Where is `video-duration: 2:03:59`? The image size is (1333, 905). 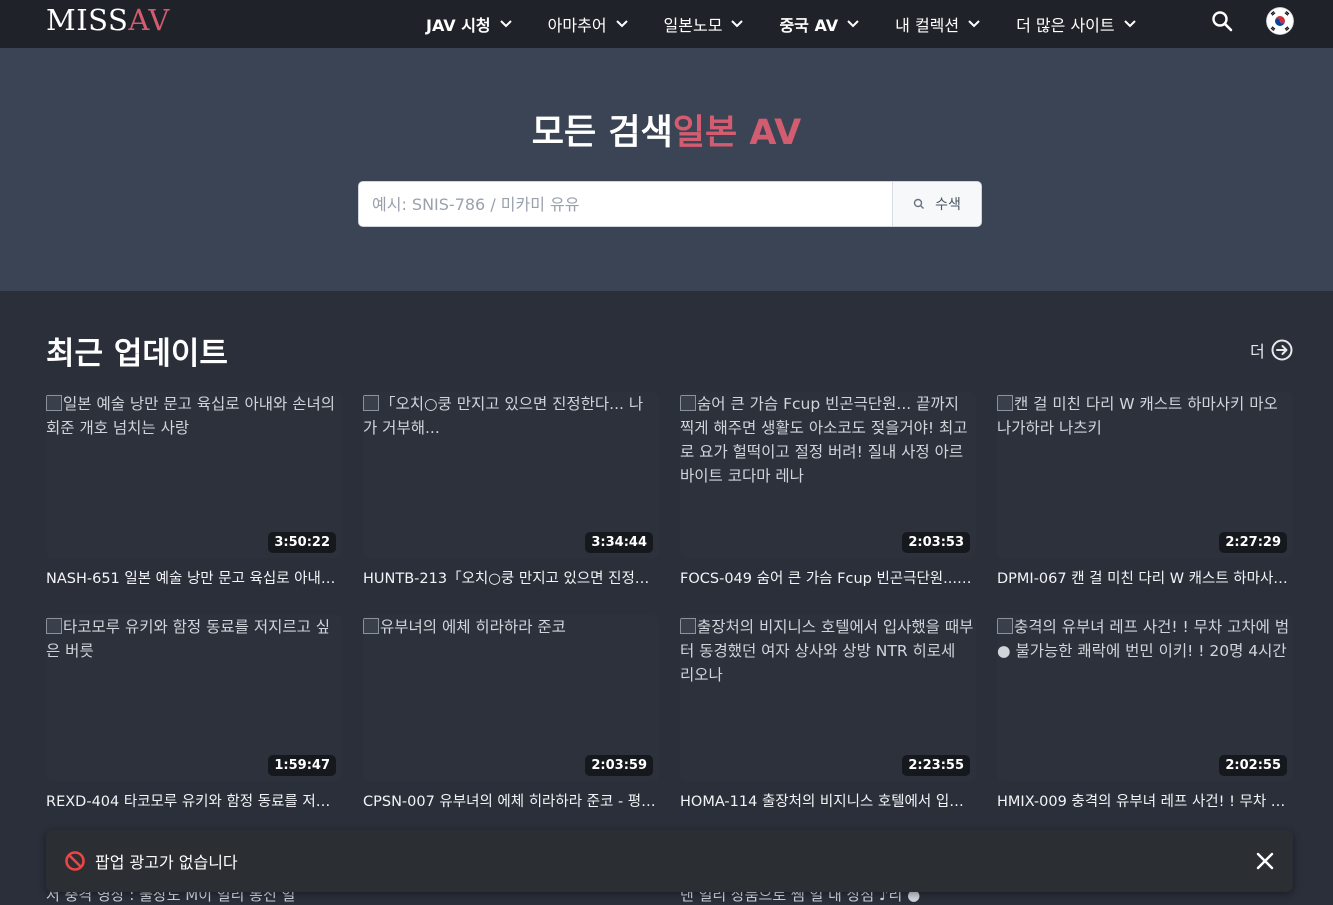 video-duration: 2:03:59 is located at coordinates (619, 765).